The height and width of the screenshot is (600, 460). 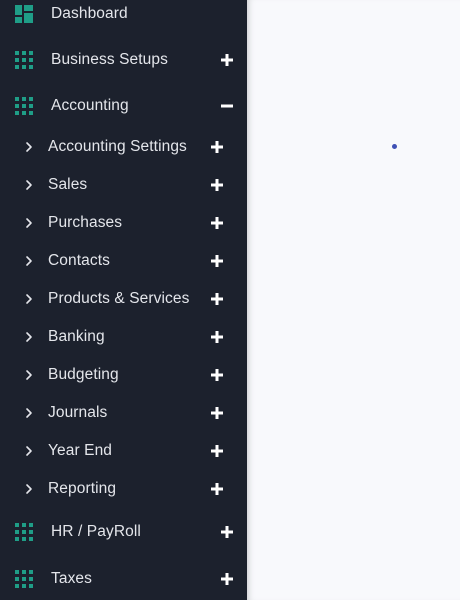 What do you see at coordinates (109, 59) in the screenshot?
I see `sidebar-item-label: Business Setups` at bounding box center [109, 59].